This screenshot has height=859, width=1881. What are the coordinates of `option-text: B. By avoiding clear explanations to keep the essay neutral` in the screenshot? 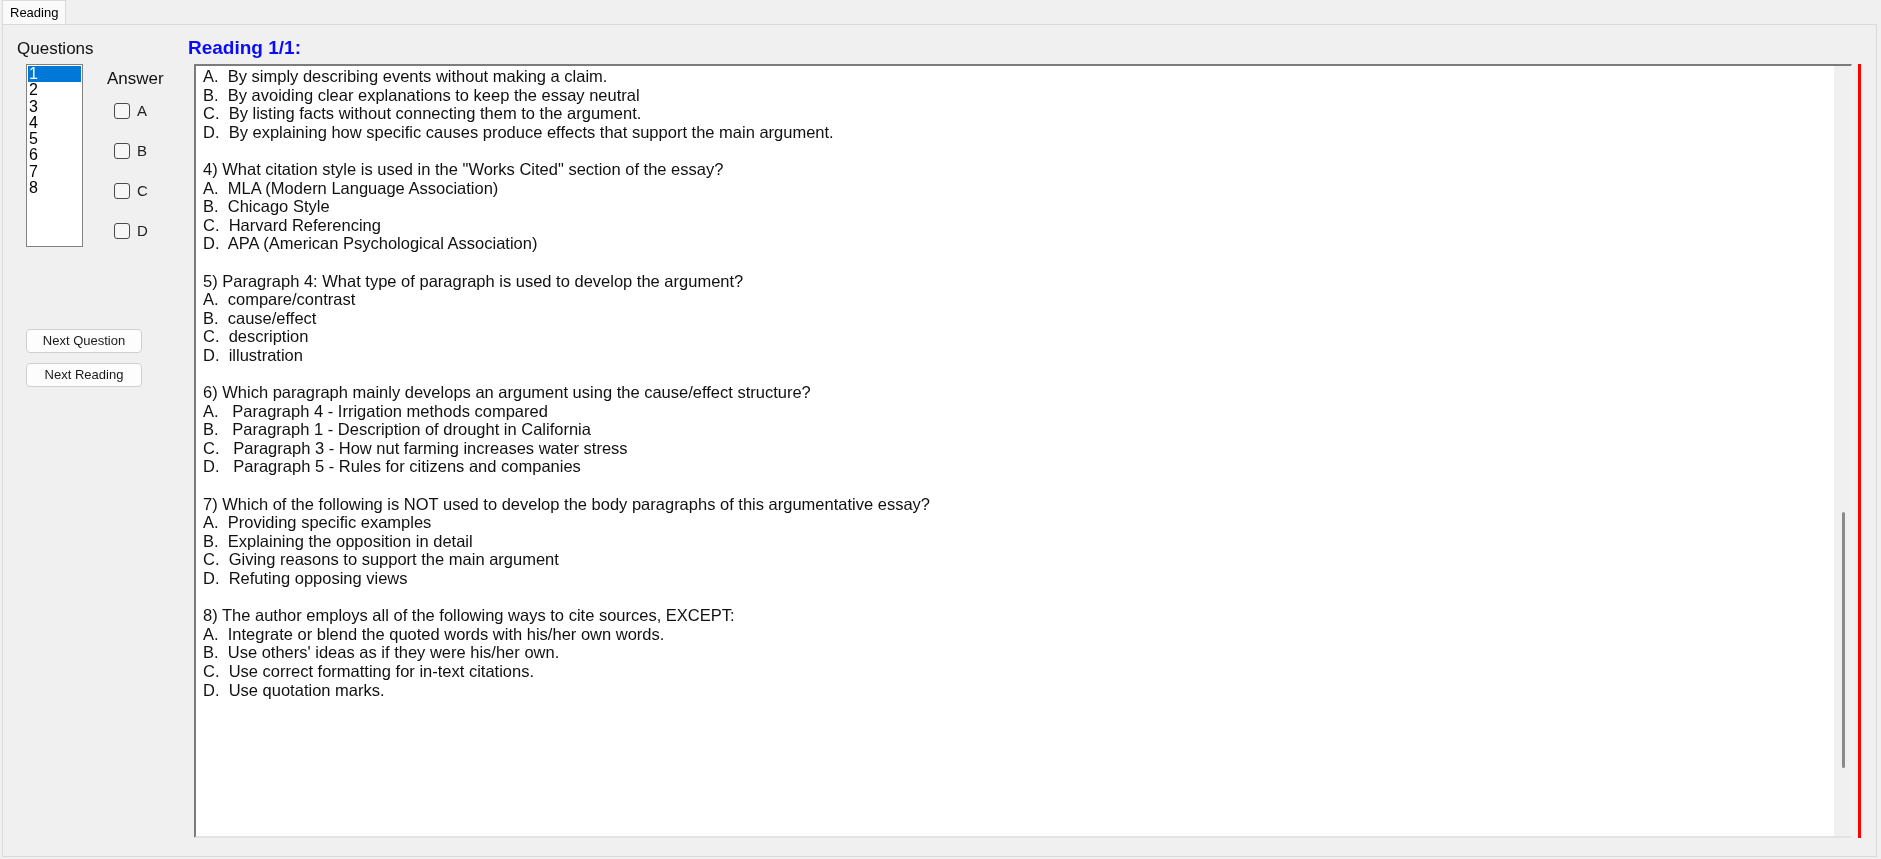 It's located at (421, 95).